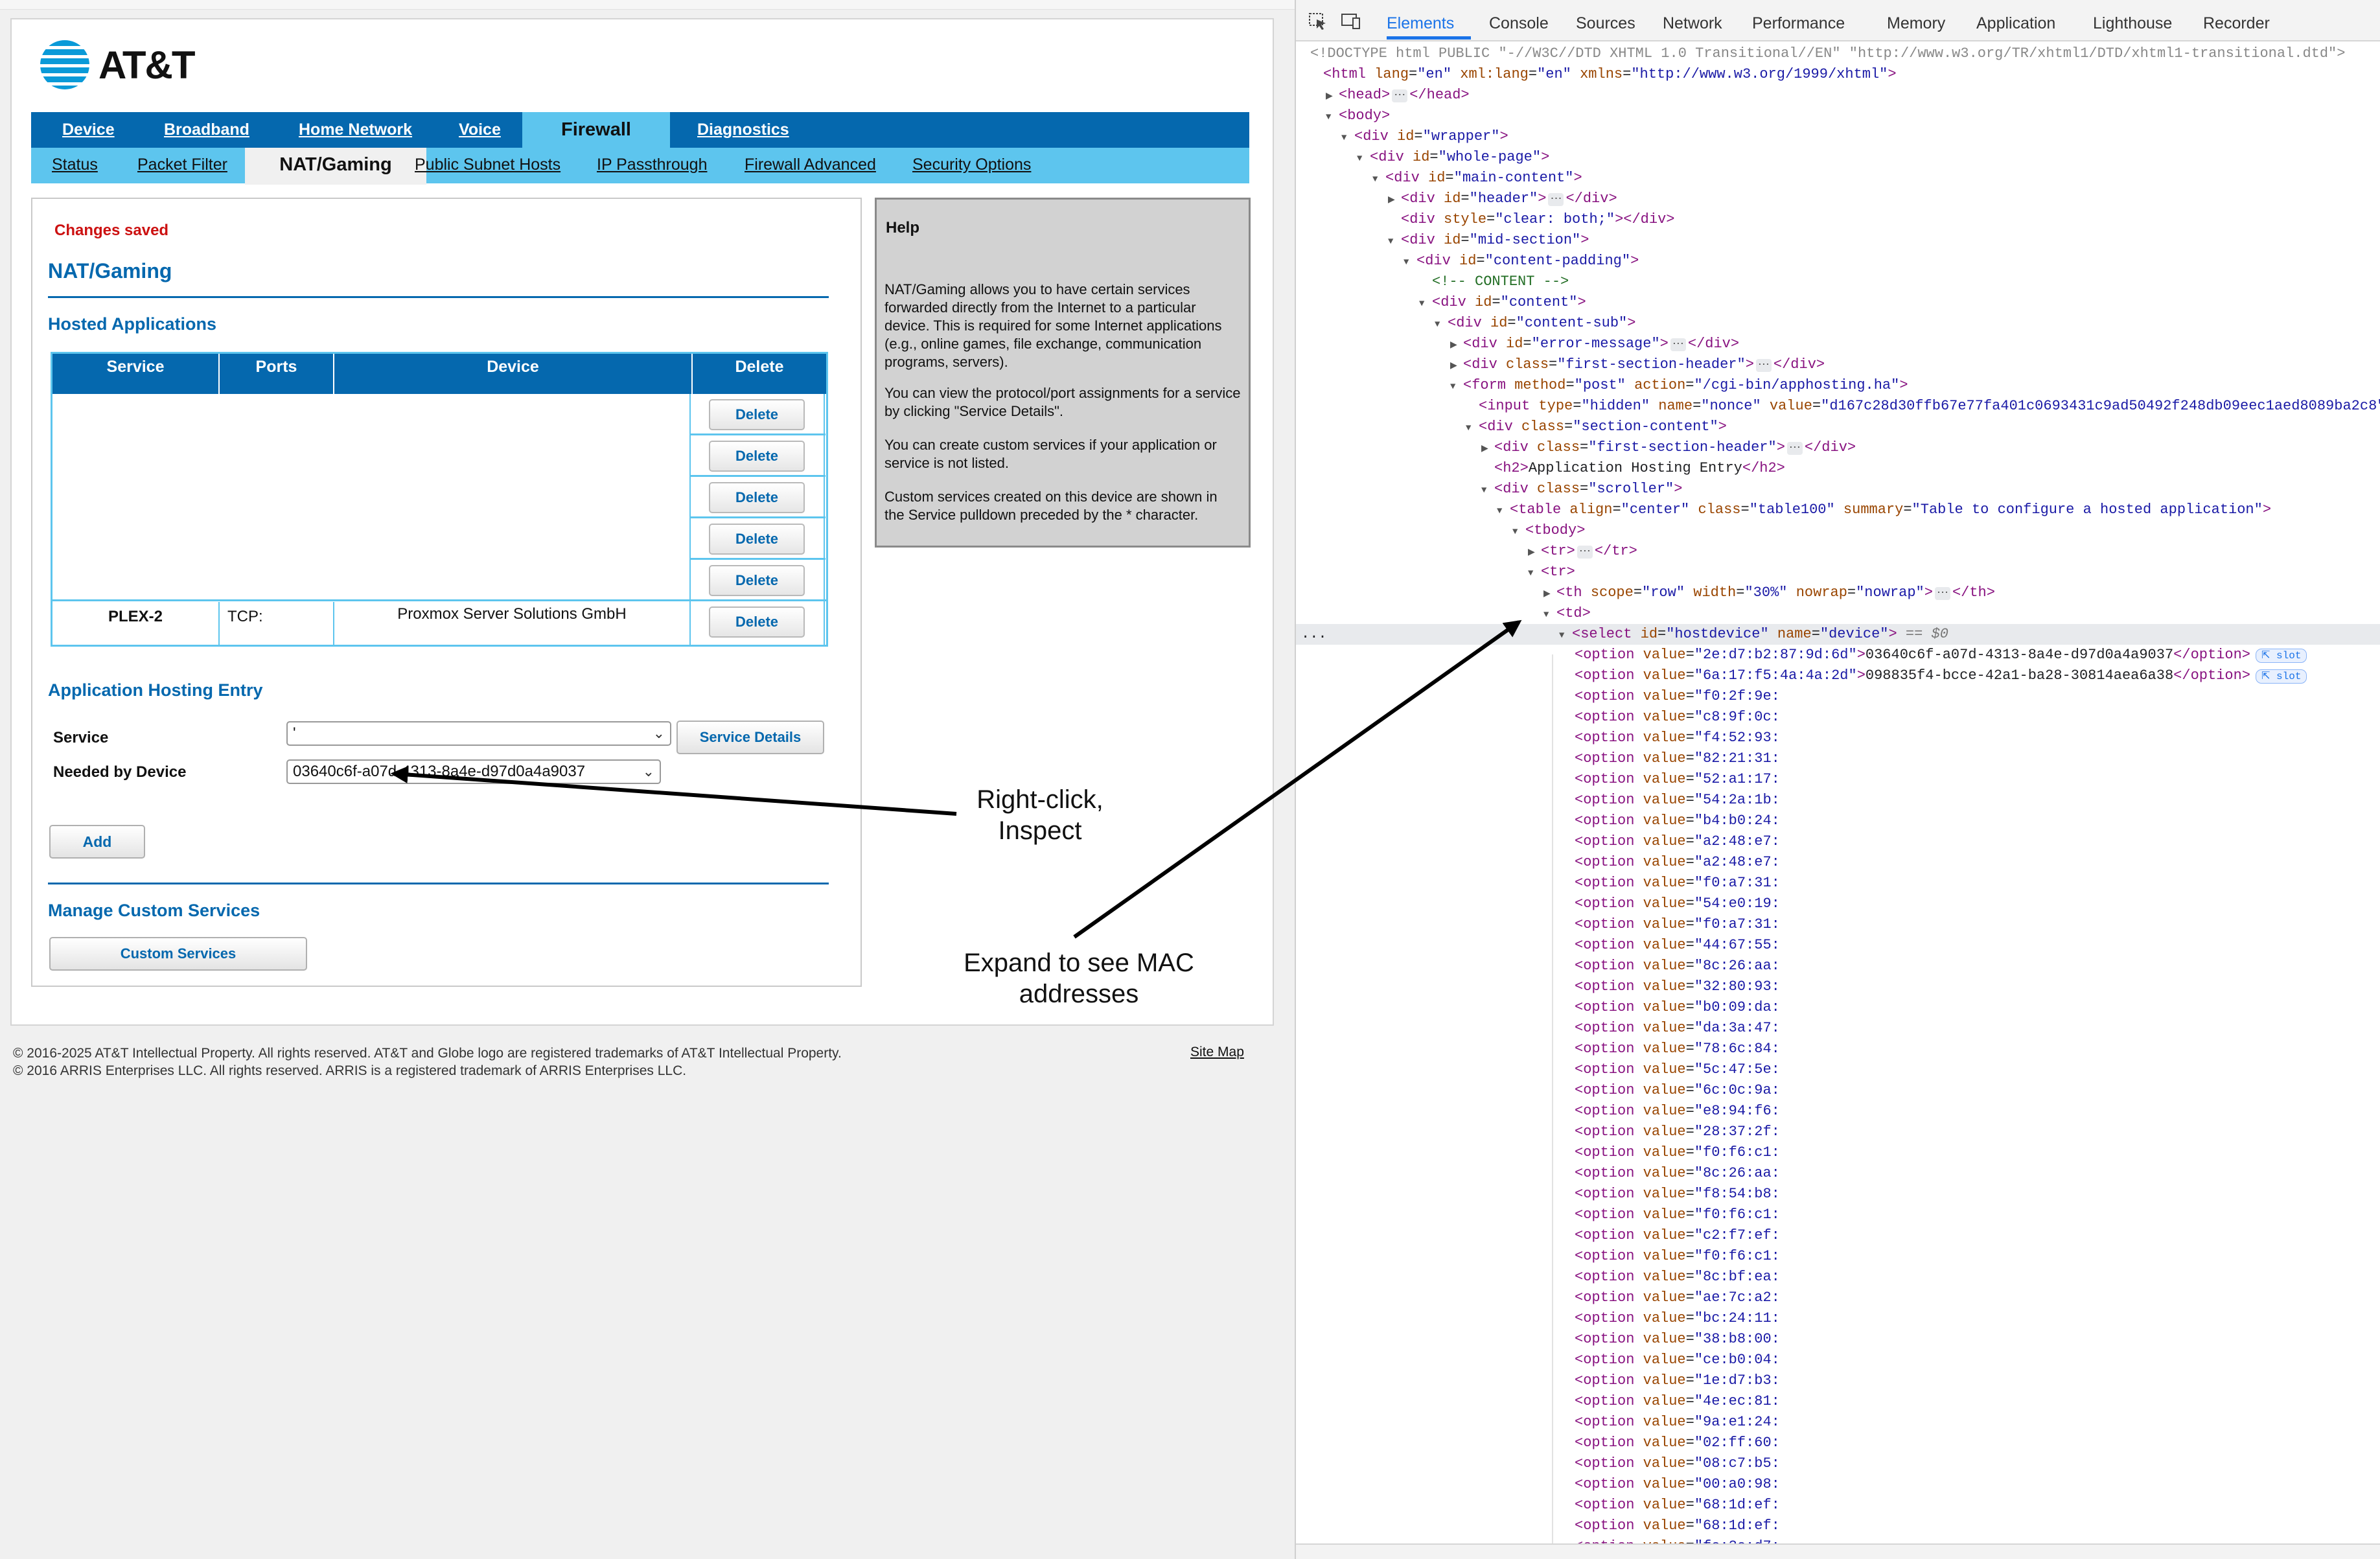  I want to click on dom-option-node: <option value="bc:24:11:, so click(1838, 1318).